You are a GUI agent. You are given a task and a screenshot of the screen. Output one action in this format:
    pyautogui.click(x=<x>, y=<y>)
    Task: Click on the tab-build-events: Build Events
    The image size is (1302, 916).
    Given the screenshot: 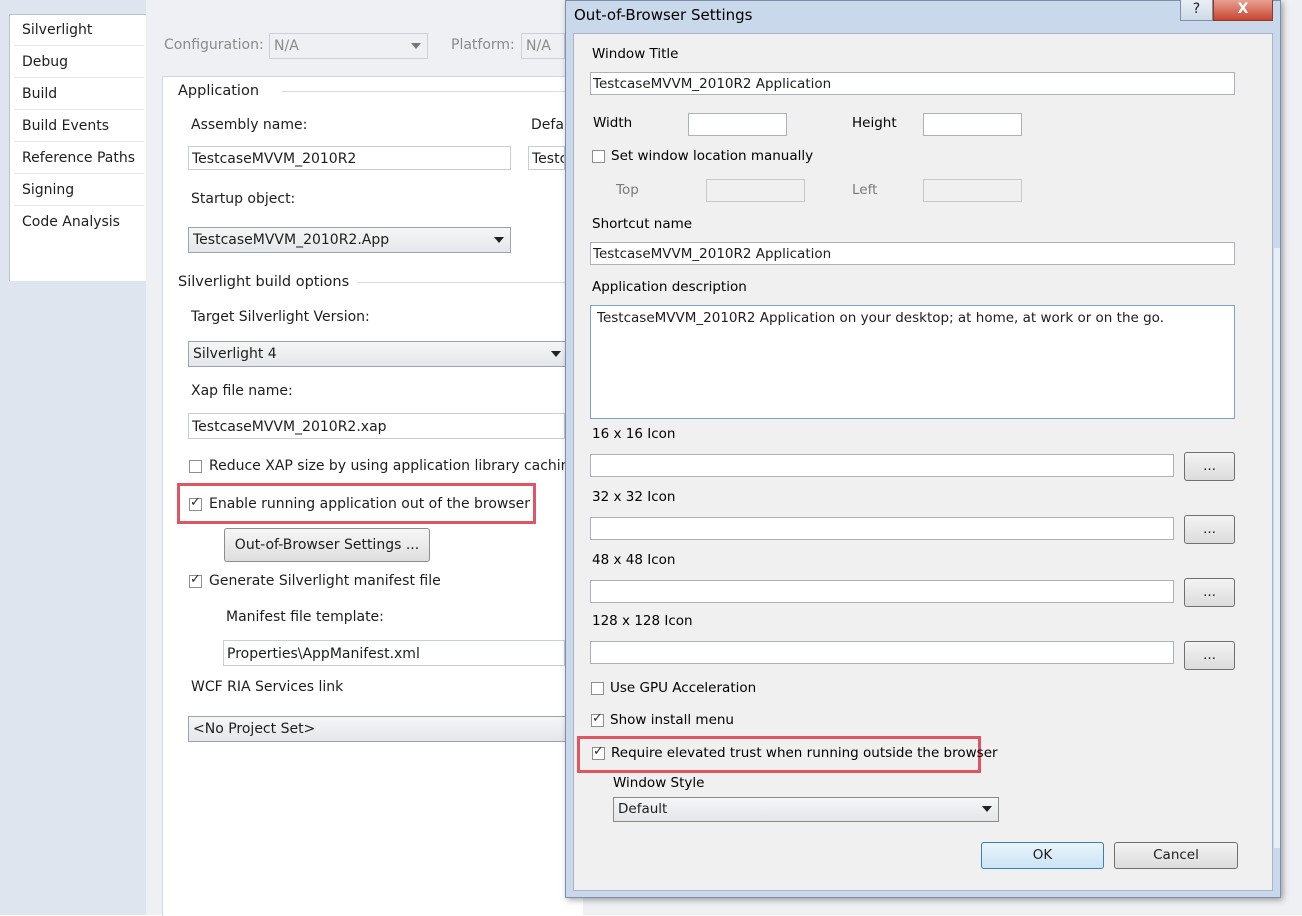 What is the action you would take?
    pyautogui.click(x=65, y=126)
    